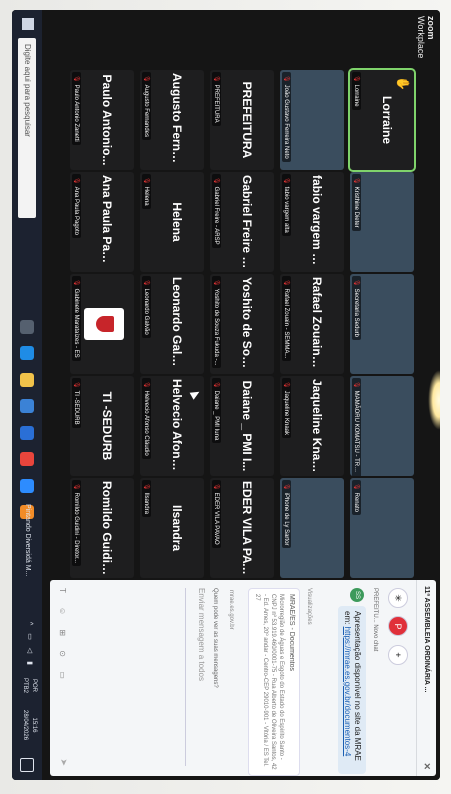 This screenshot has height=794, width=451. Describe the element at coordinates (382, 120) in the screenshot. I see `participant-tile: ✋ Lorraine 🎙Lorraine` at that location.